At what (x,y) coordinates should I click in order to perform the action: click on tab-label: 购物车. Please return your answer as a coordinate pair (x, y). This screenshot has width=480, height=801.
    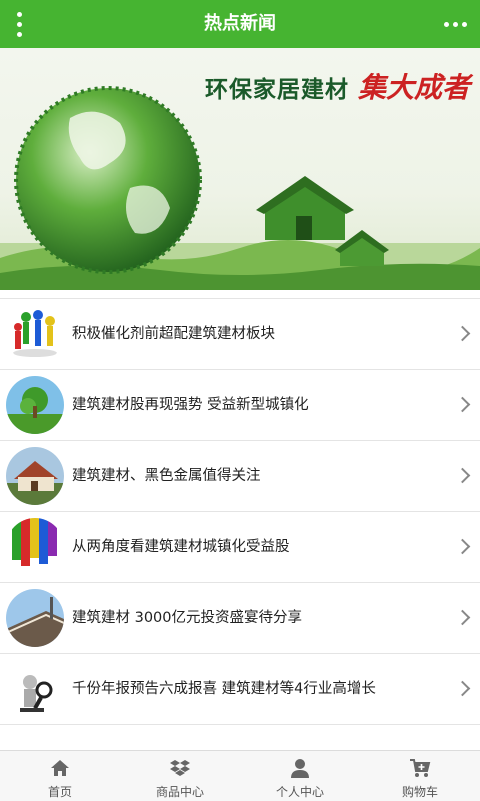
    Looking at the image, I should click on (419, 792).